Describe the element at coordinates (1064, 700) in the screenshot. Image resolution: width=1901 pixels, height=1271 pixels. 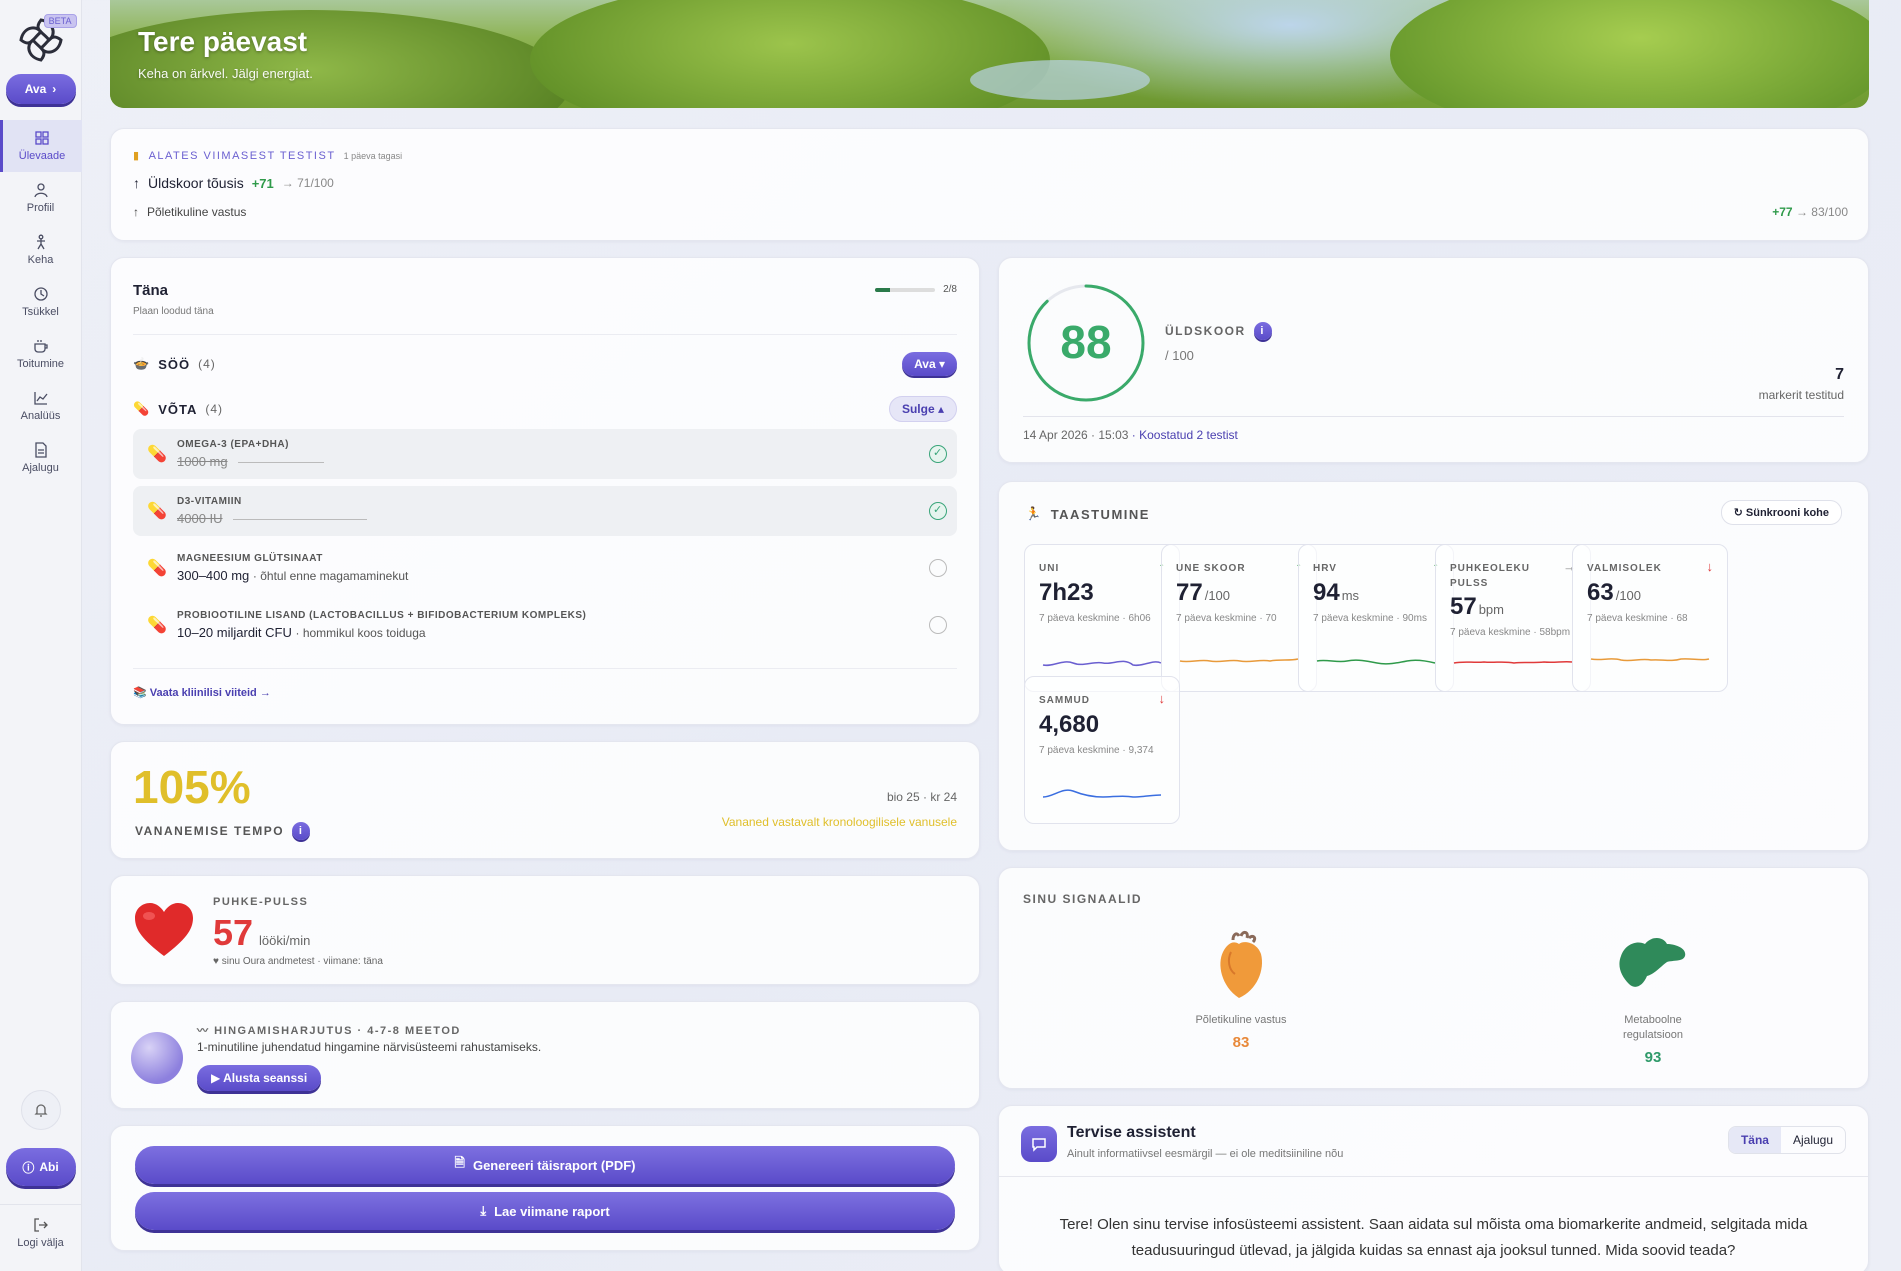
I see `metric-name: SAMMUD` at that location.